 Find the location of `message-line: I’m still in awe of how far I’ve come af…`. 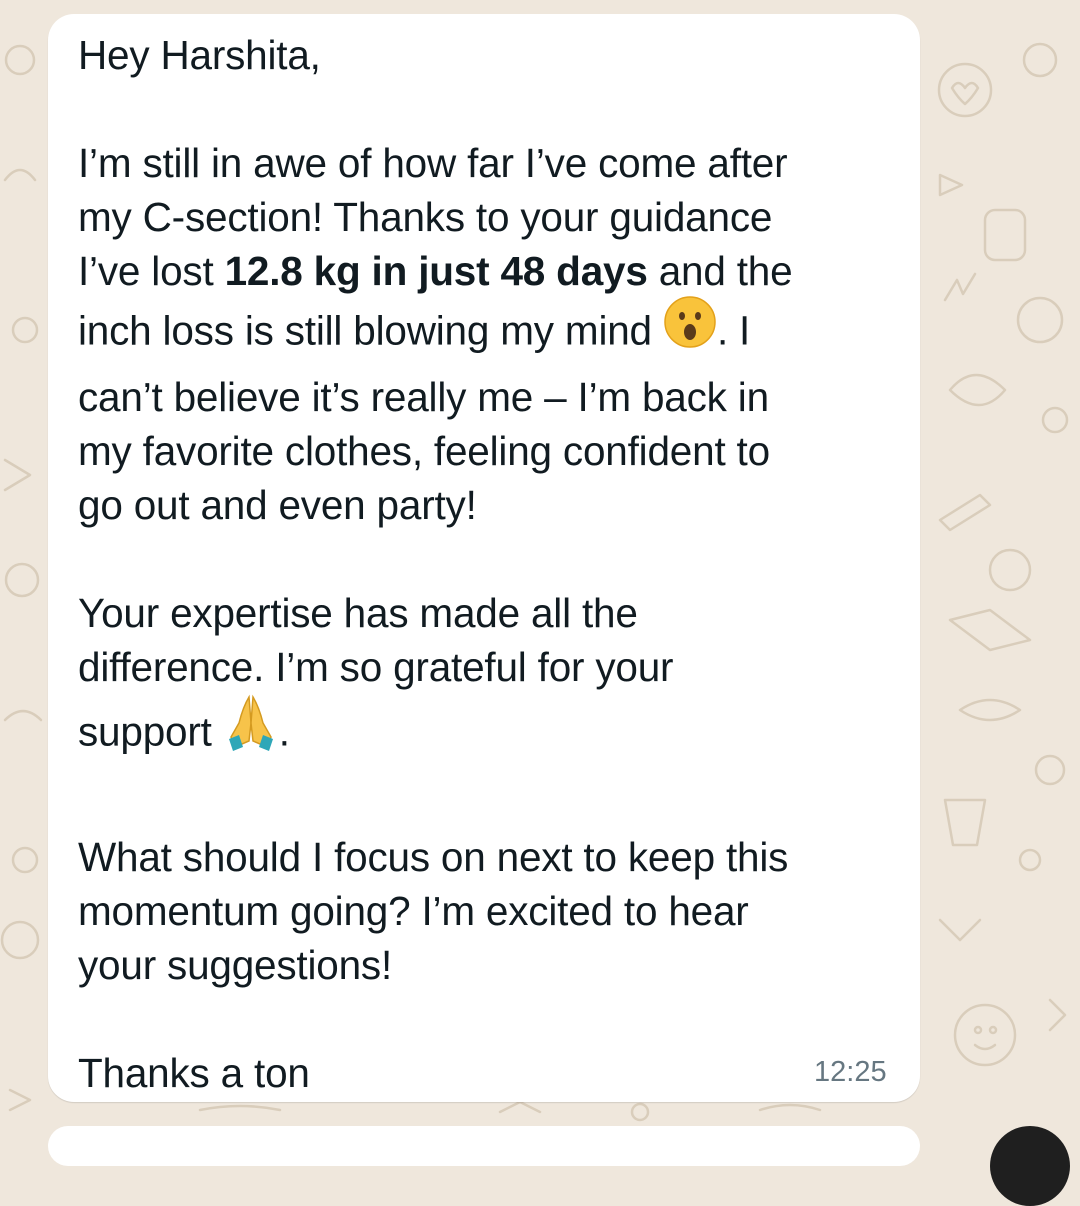

message-line: I’m still in awe of how far I’ve come af… is located at coordinates (433, 163).